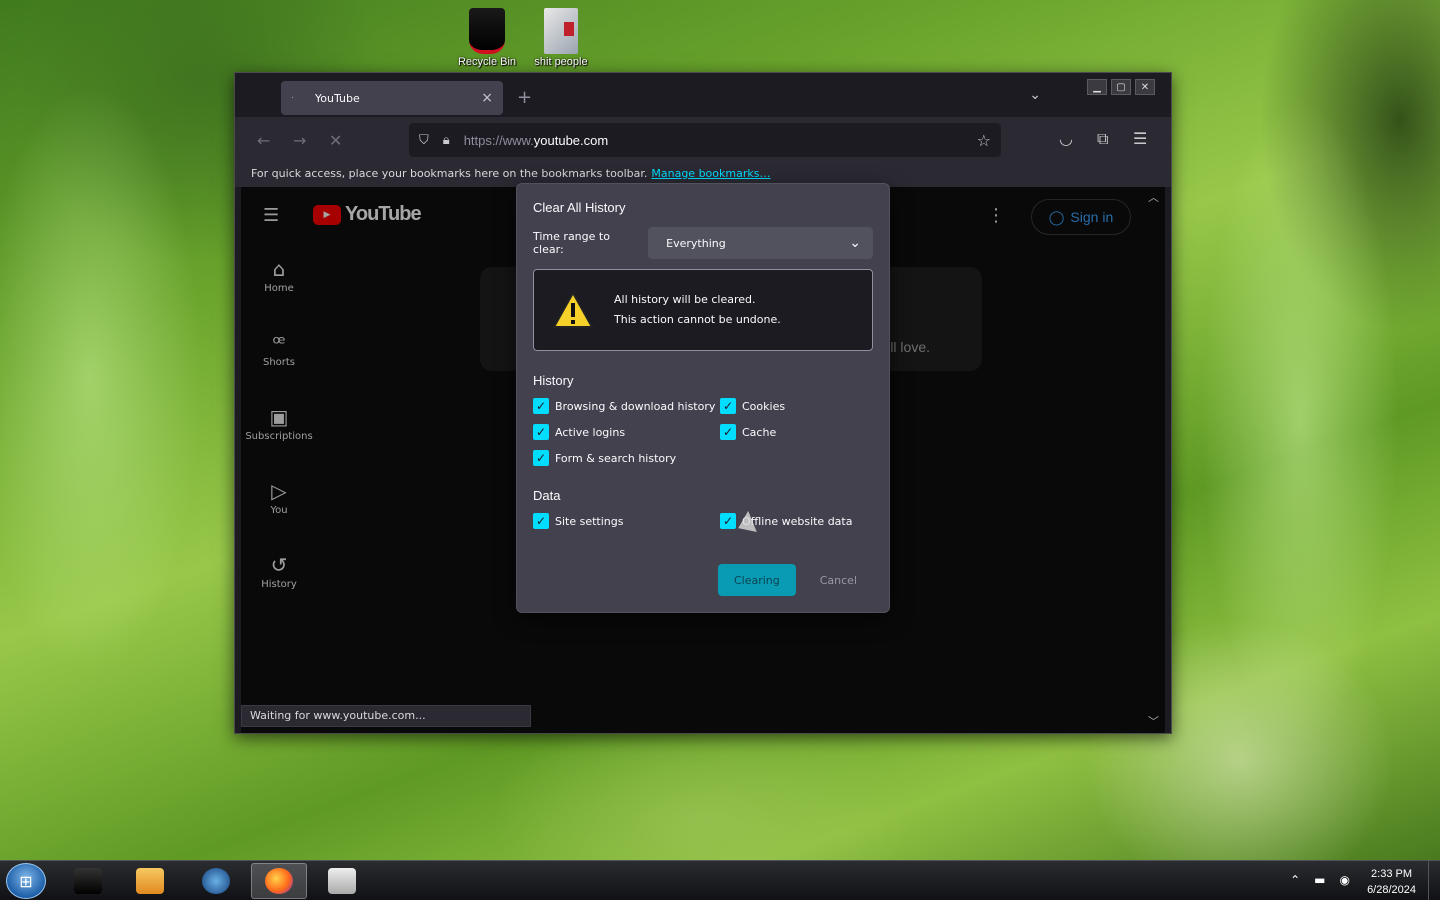 This screenshot has width=1440, height=900. Describe the element at coordinates (299, 140) in the screenshot. I see `forward-icon: →` at that location.